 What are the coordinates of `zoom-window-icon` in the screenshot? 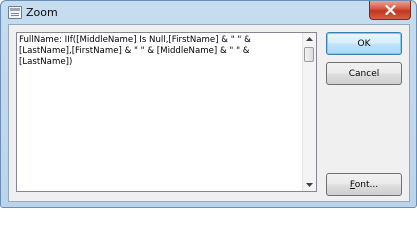 It's located at (15, 12).